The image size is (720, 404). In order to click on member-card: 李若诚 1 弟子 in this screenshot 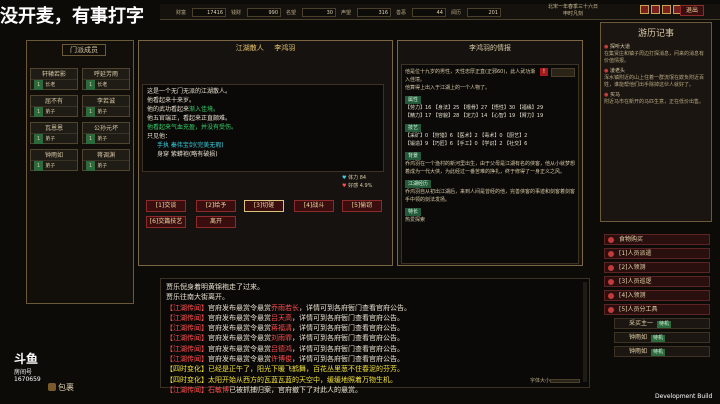, I will do `click(106, 106)`.